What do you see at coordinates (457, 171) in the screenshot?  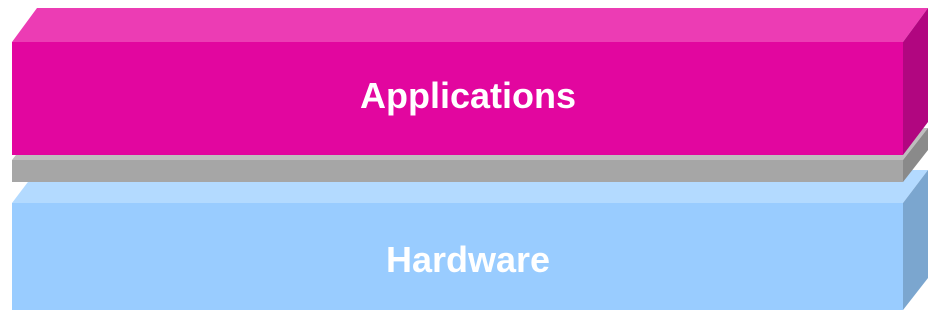 I see `middle-layer-front-face` at bounding box center [457, 171].